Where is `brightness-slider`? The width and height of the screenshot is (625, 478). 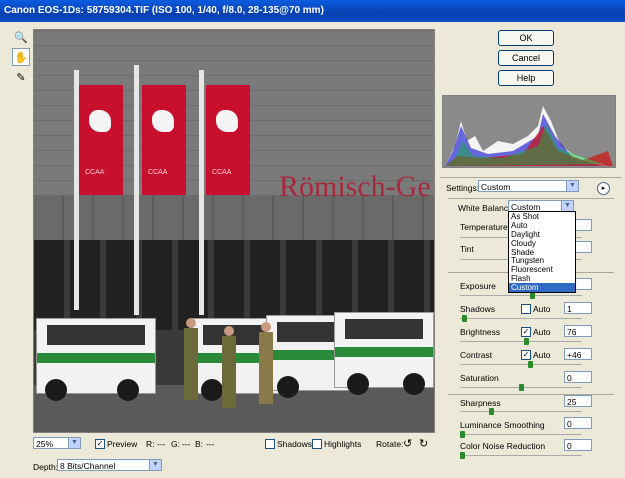 brightness-slider is located at coordinates (521, 341).